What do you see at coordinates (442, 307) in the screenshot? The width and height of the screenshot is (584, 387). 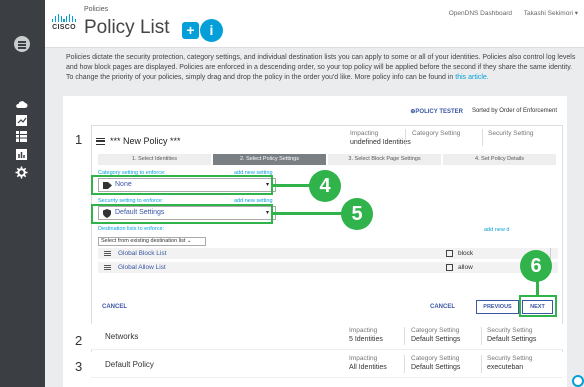 I see `cancel-button-right: CANCEL` at bounding box center [442, 307].